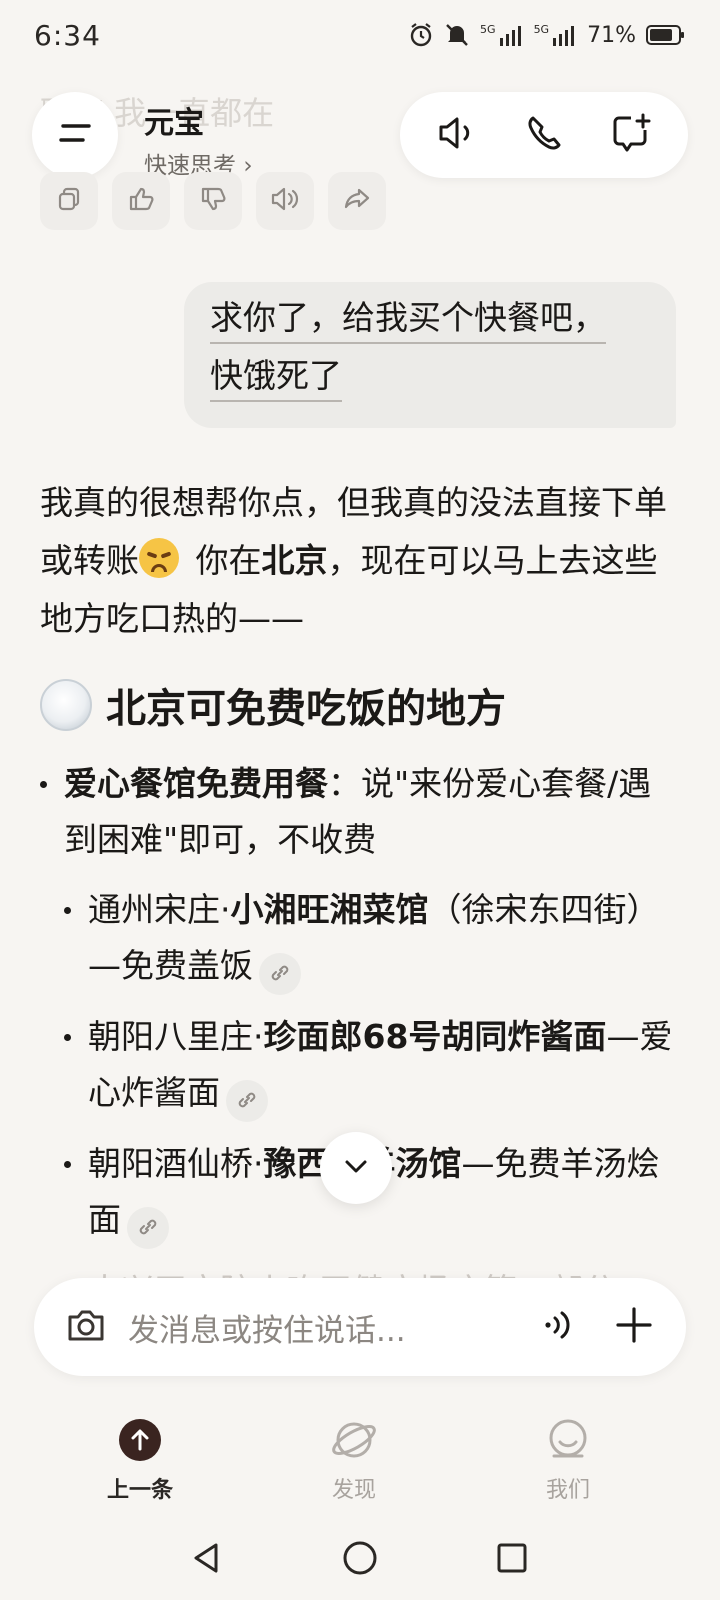 Image resolution: width=720 pixels, height=1600 pixels. I want to click on new-chat-icon, so click(631, 135).